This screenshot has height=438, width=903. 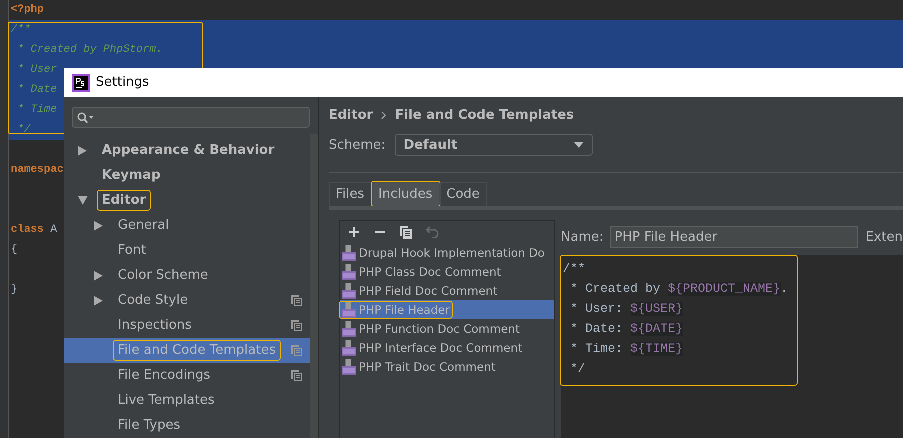 What do you see at coordinates (627, 349) in the screenshot?
I see `code-line: * Time: ${TIME}` at bounding box center [627, 349].